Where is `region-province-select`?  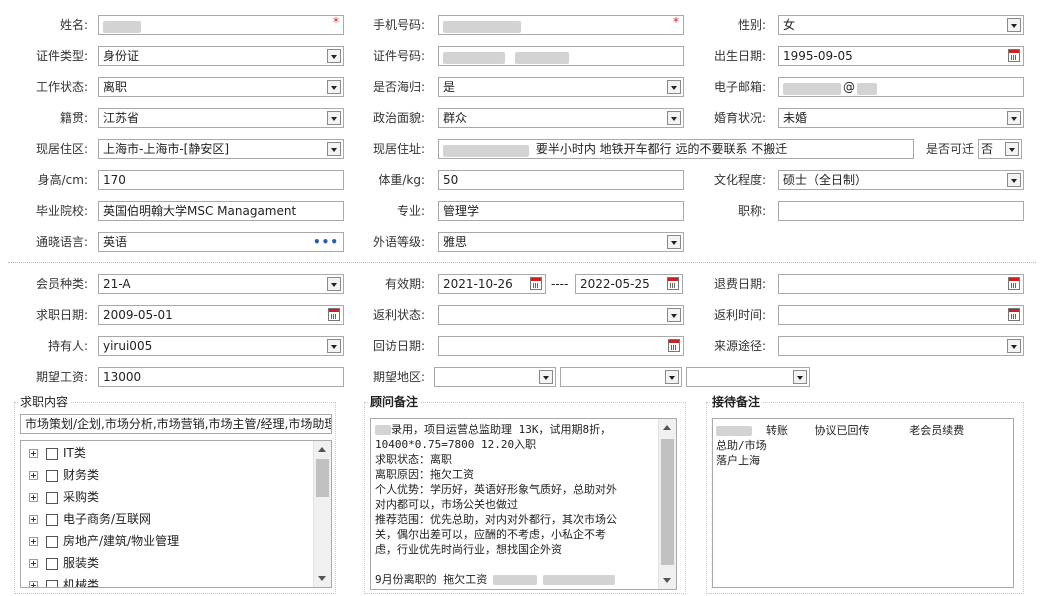
region-province-select is located at coordinates (495, 377).